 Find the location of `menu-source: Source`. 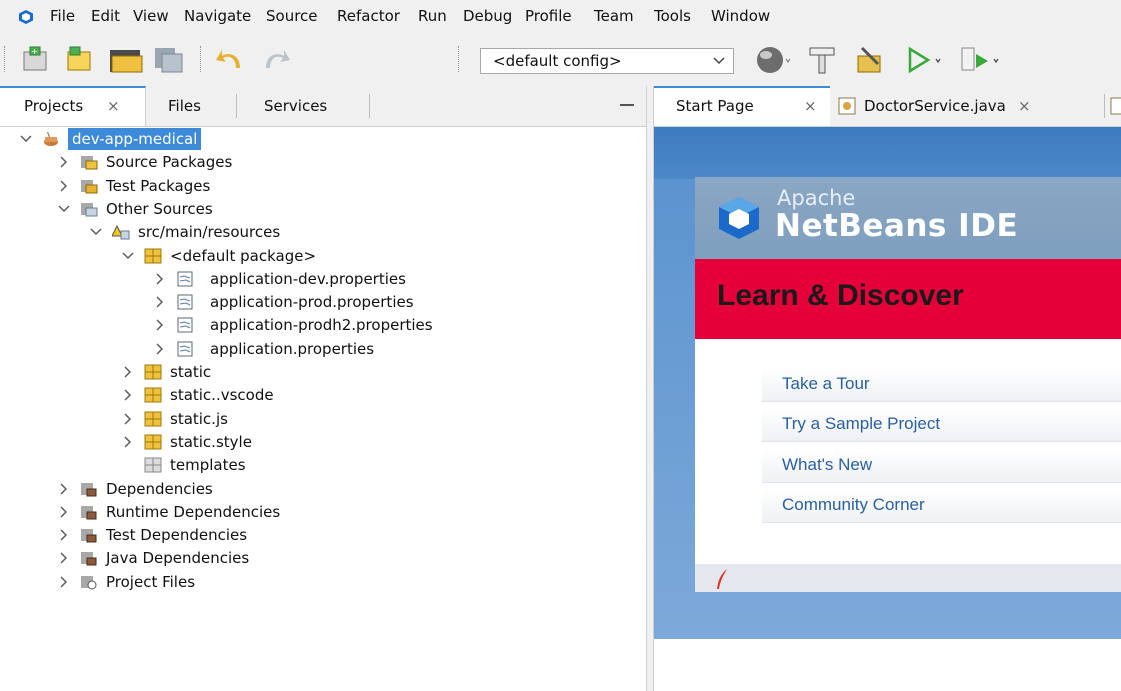

menu-source: Source is located at coordinates (292, 16).